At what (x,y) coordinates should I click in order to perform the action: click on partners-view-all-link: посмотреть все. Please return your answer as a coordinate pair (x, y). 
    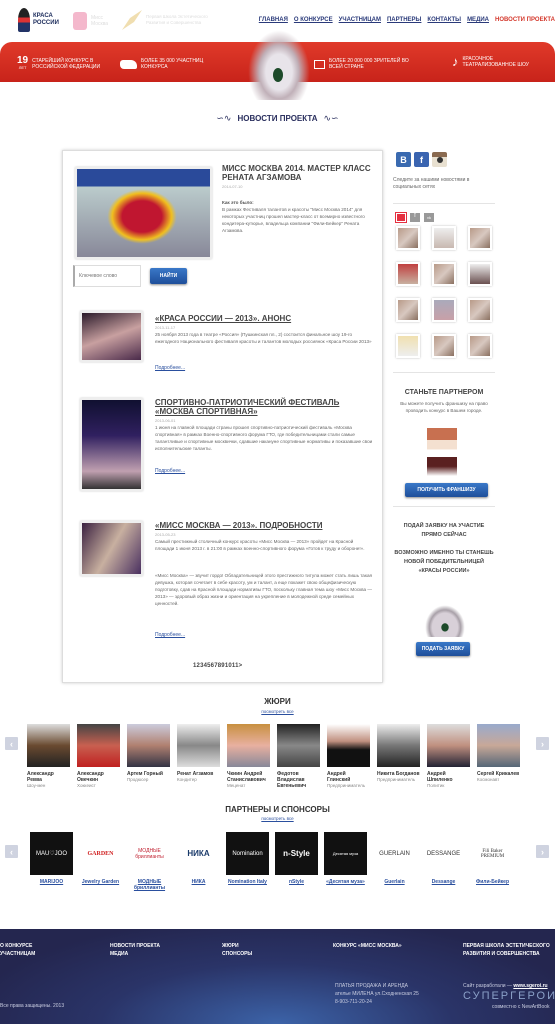
    Looking at the image, I should click on (277, 818).